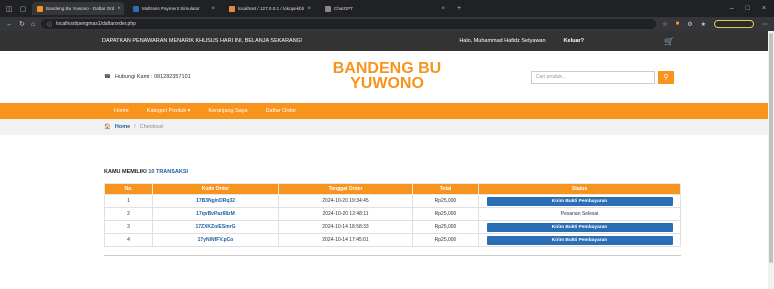 The height and width of the screenshot is (289, 774). I want to click on star-icon: ☆, so click(664, 24).